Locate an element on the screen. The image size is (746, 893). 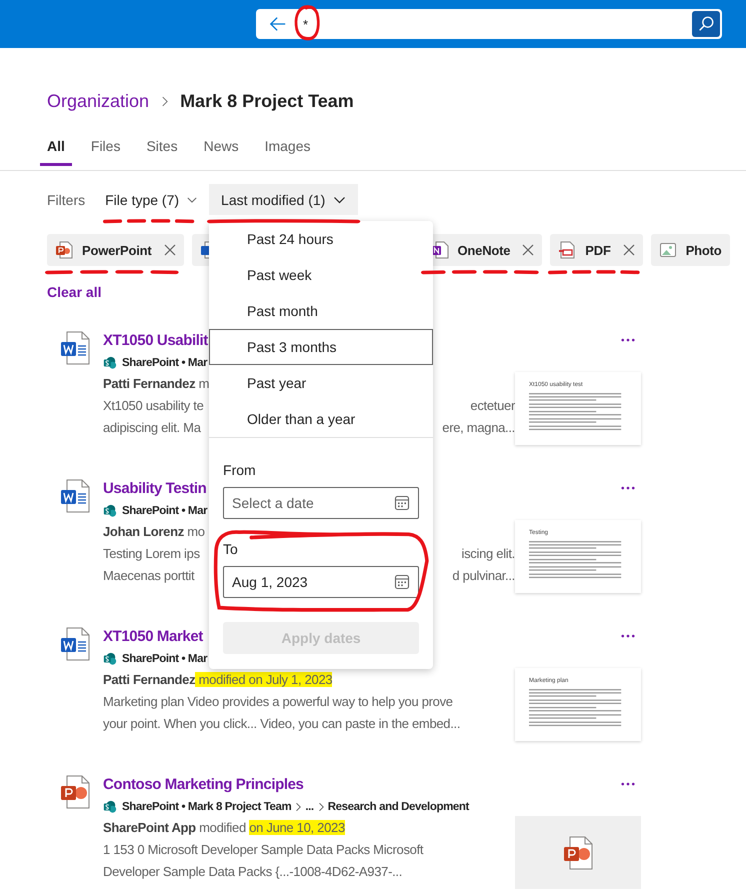
menu-option: Past month is located at coordinates (321, 311).